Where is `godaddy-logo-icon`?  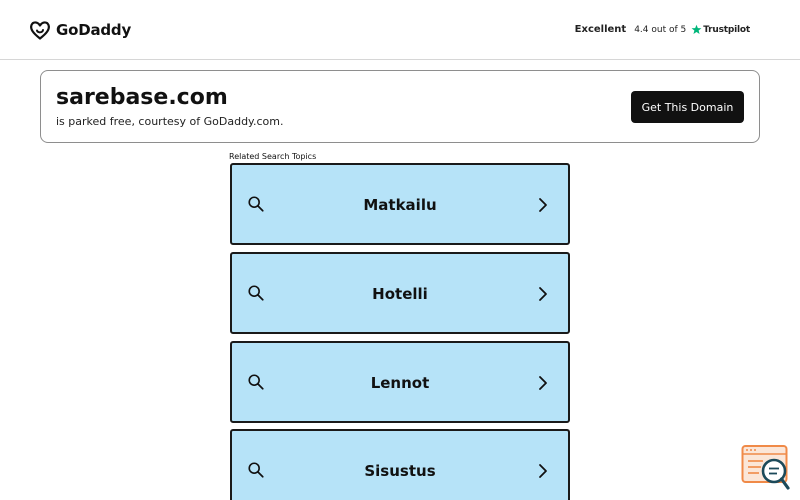
godaddy-logo-icon is located at coordinates (40, 30).